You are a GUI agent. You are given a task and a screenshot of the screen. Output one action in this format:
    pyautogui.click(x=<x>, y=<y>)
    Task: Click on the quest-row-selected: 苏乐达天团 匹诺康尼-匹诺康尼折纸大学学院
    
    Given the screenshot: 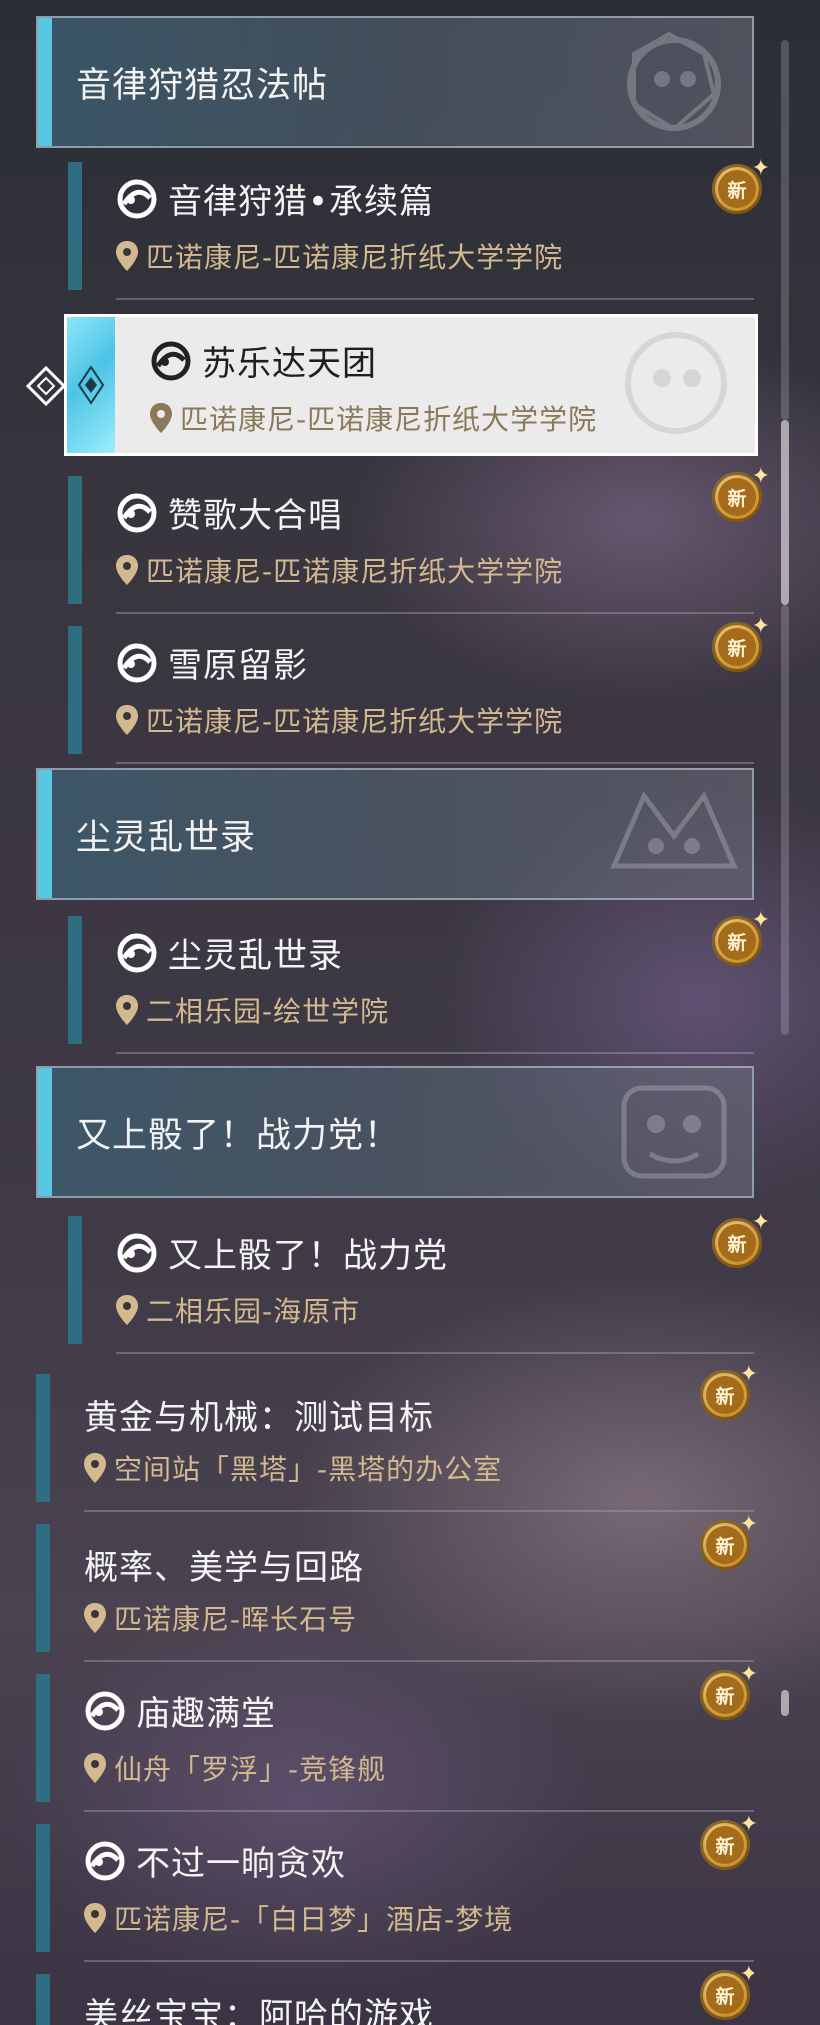 What is the action you would take?
    pyautogui.click(x=411, y=385)
    